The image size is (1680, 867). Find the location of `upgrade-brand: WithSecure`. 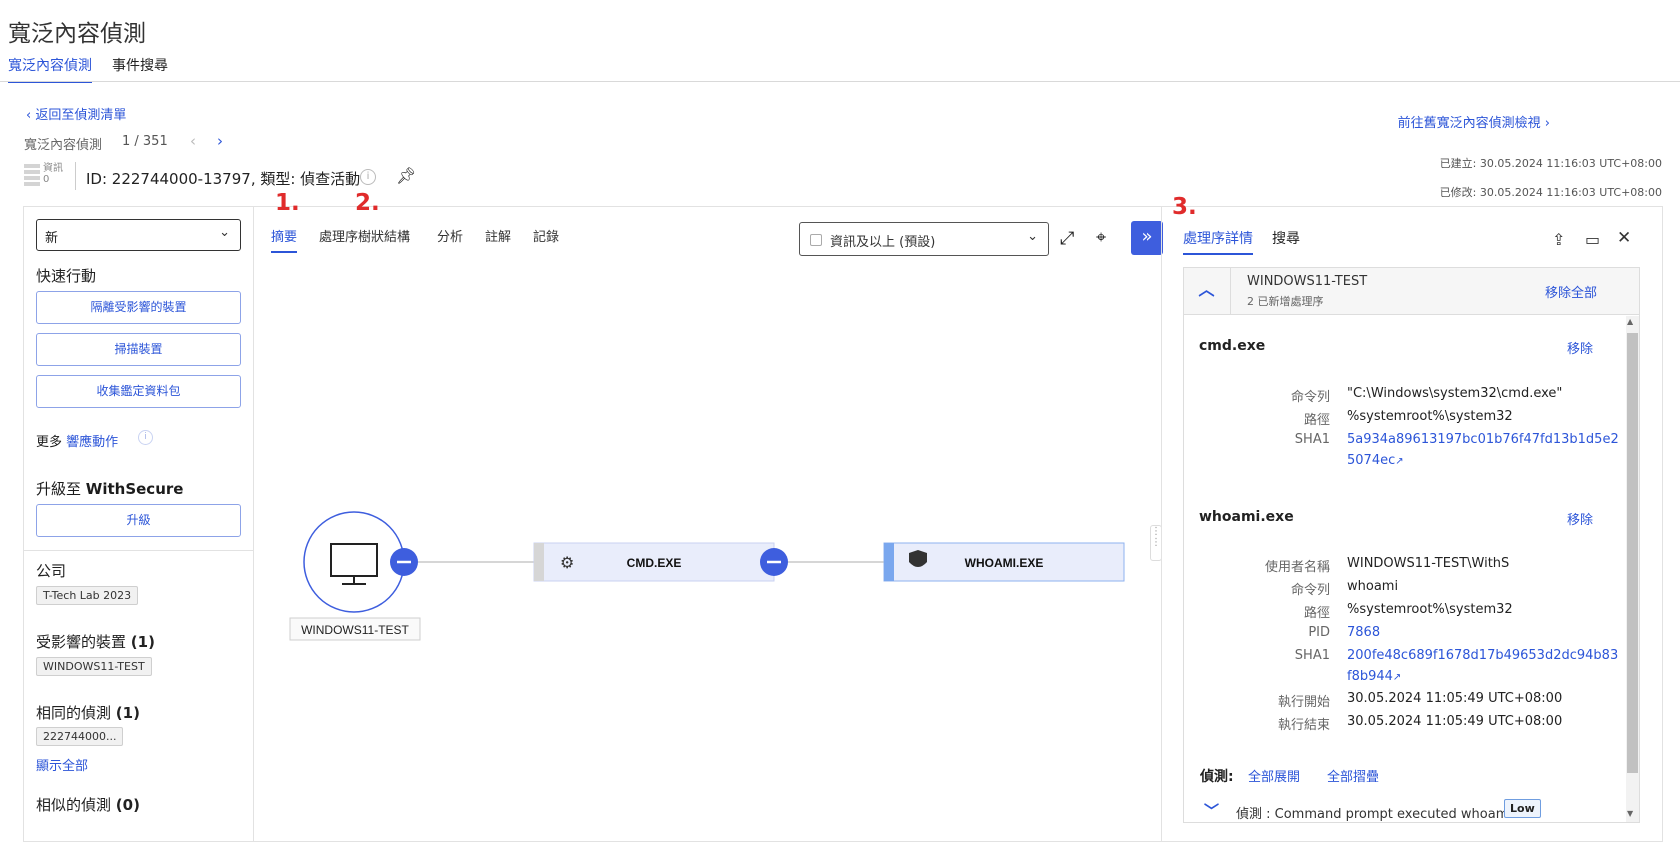

upgrade-brand: WithSecure is located at coordinates (134, 489).